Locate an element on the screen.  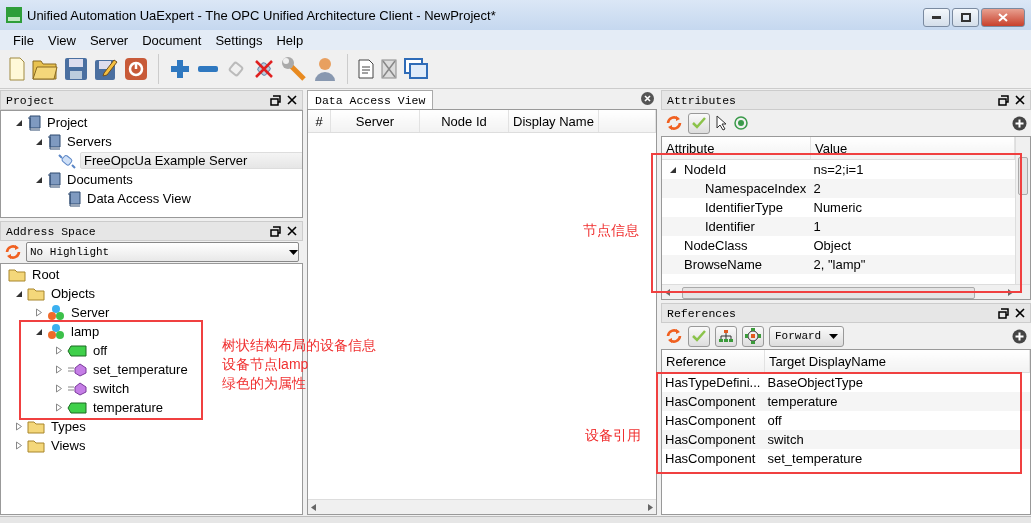
menu-item: File is located at coordinates (23, 40).